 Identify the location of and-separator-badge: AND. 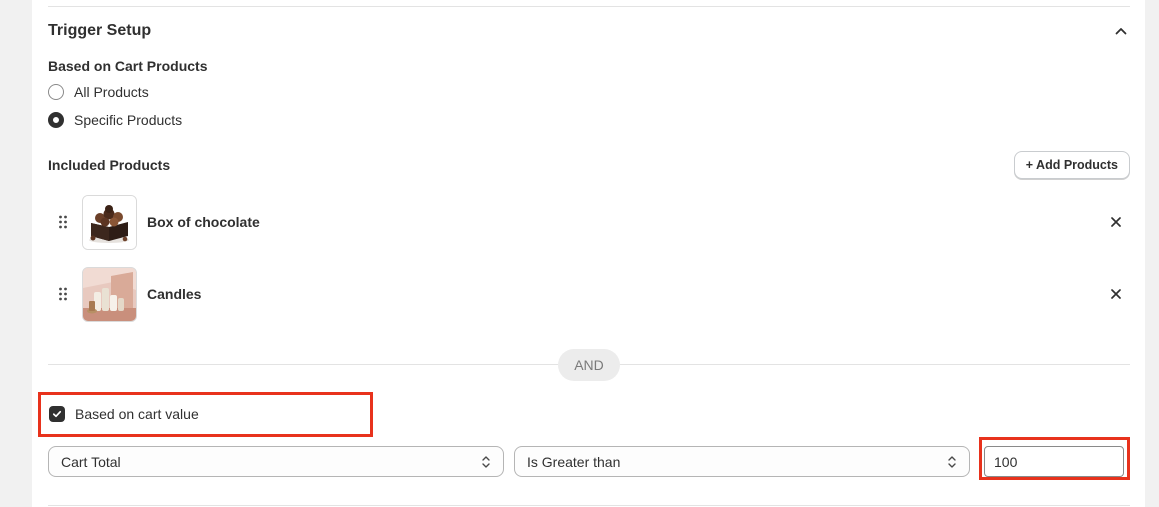
(589, 365).